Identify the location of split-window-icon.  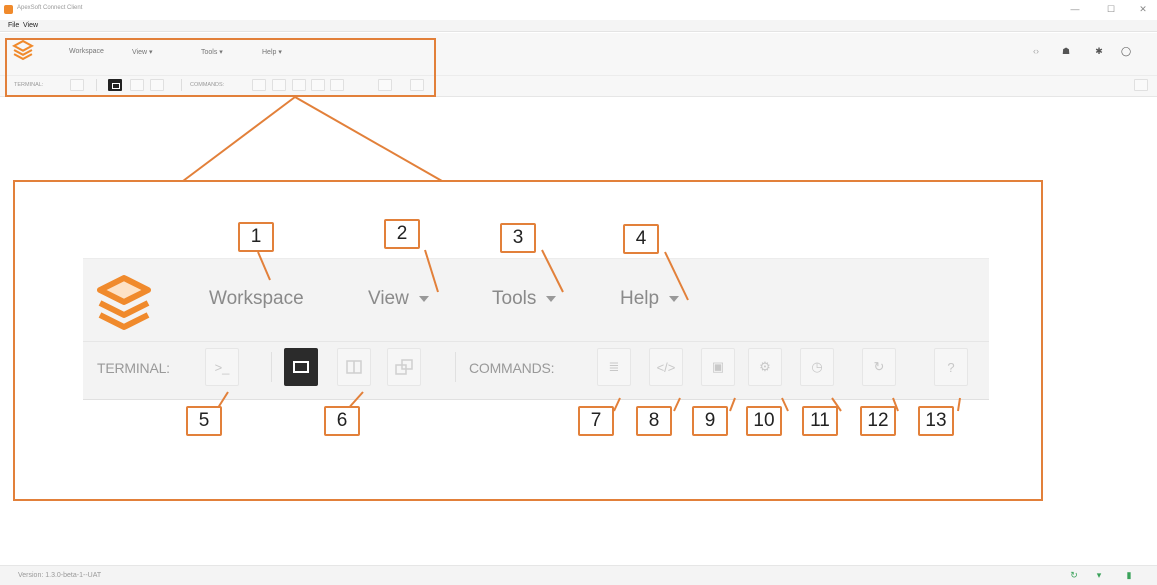
(354, 367).